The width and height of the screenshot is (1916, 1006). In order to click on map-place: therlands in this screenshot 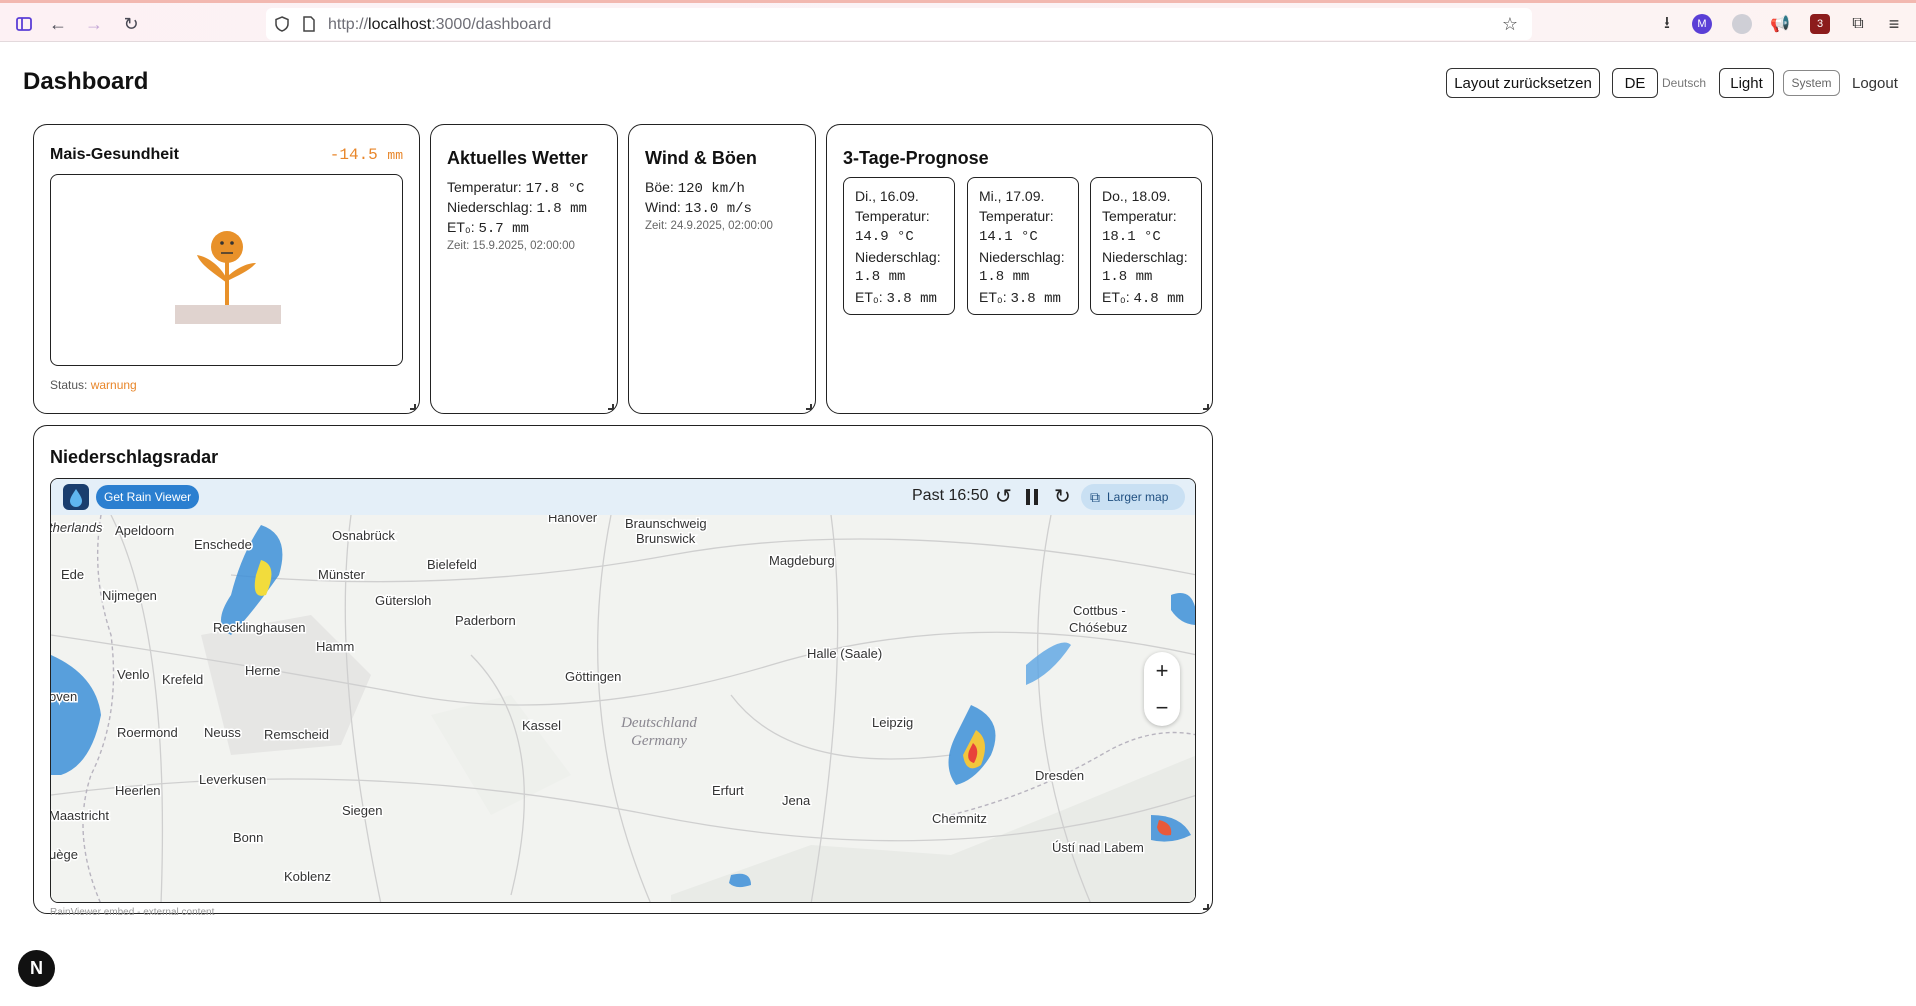, I will do `click(77, 527)`.